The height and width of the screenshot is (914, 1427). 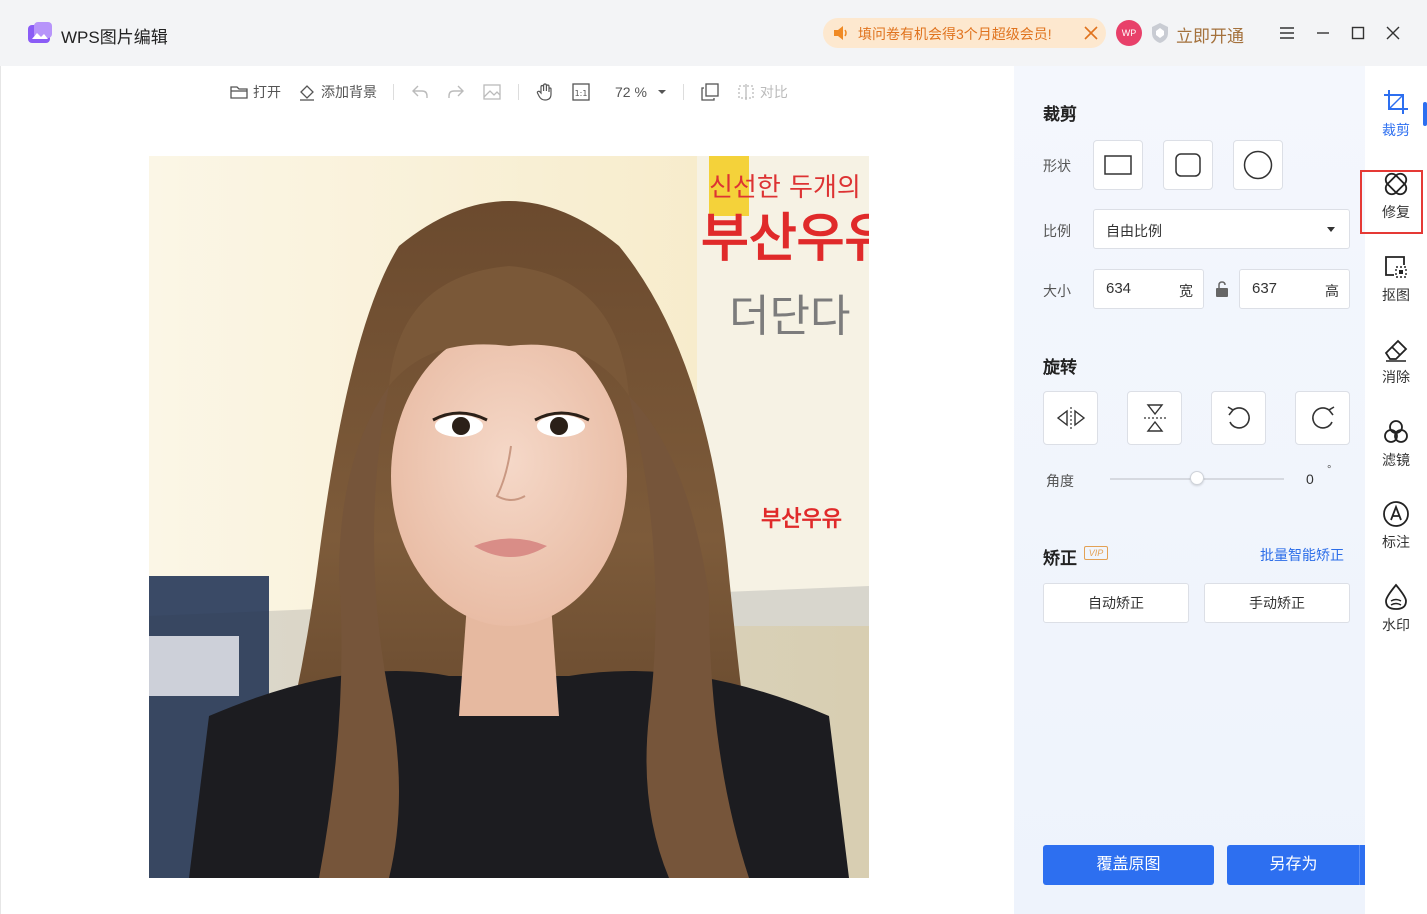 What do you see at coordinates (964, 33) in the screenshot?
I see `promo-banner: 填问卷有机会得3个月超级会员!` at bounding box center [964, 33].